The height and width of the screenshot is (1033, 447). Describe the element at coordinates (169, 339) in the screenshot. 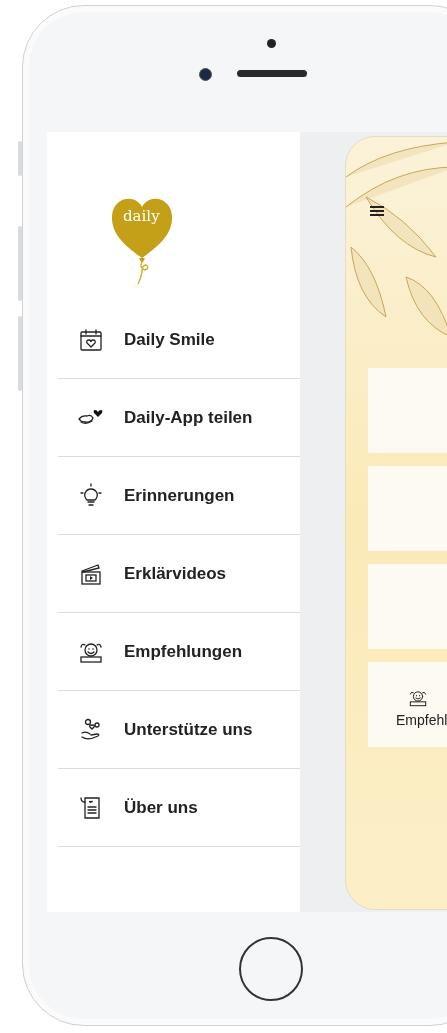

I see `menu-item-label: Daily Smile` at that location.